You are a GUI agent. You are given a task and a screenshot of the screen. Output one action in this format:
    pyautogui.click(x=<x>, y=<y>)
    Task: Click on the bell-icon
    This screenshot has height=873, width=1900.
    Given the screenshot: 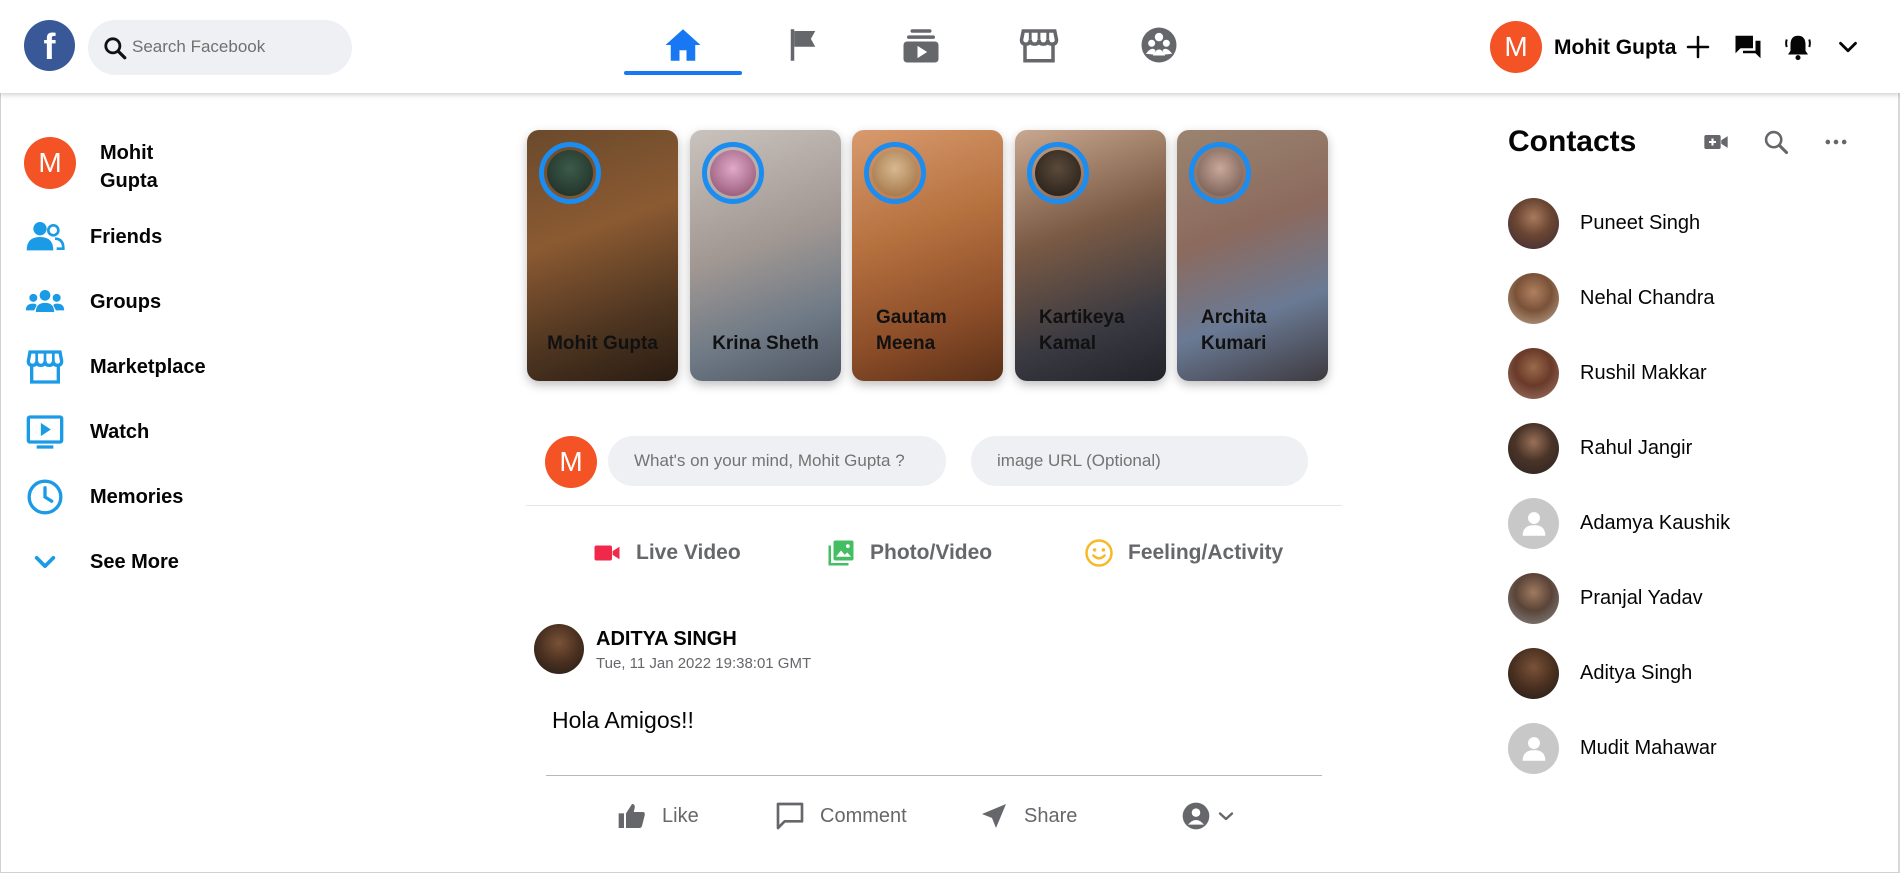 What is the action you would take?
    pyautogui.click(x=1798, y=48)
    